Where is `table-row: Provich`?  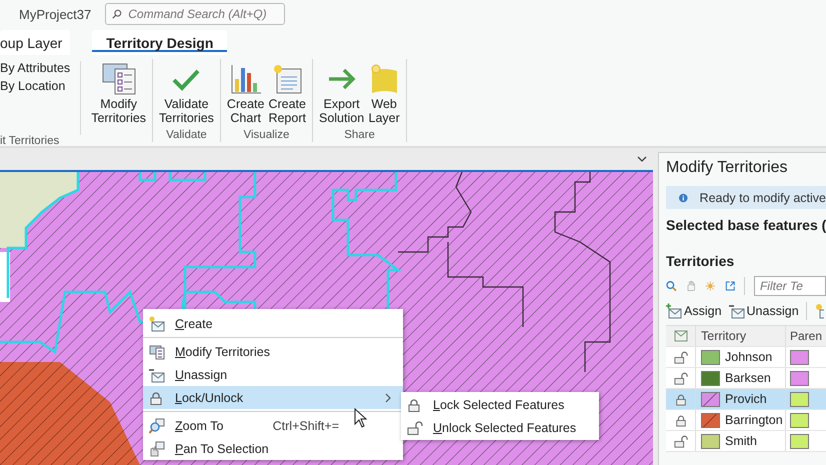
table-row: Provich is located at coordinates (746, 399).